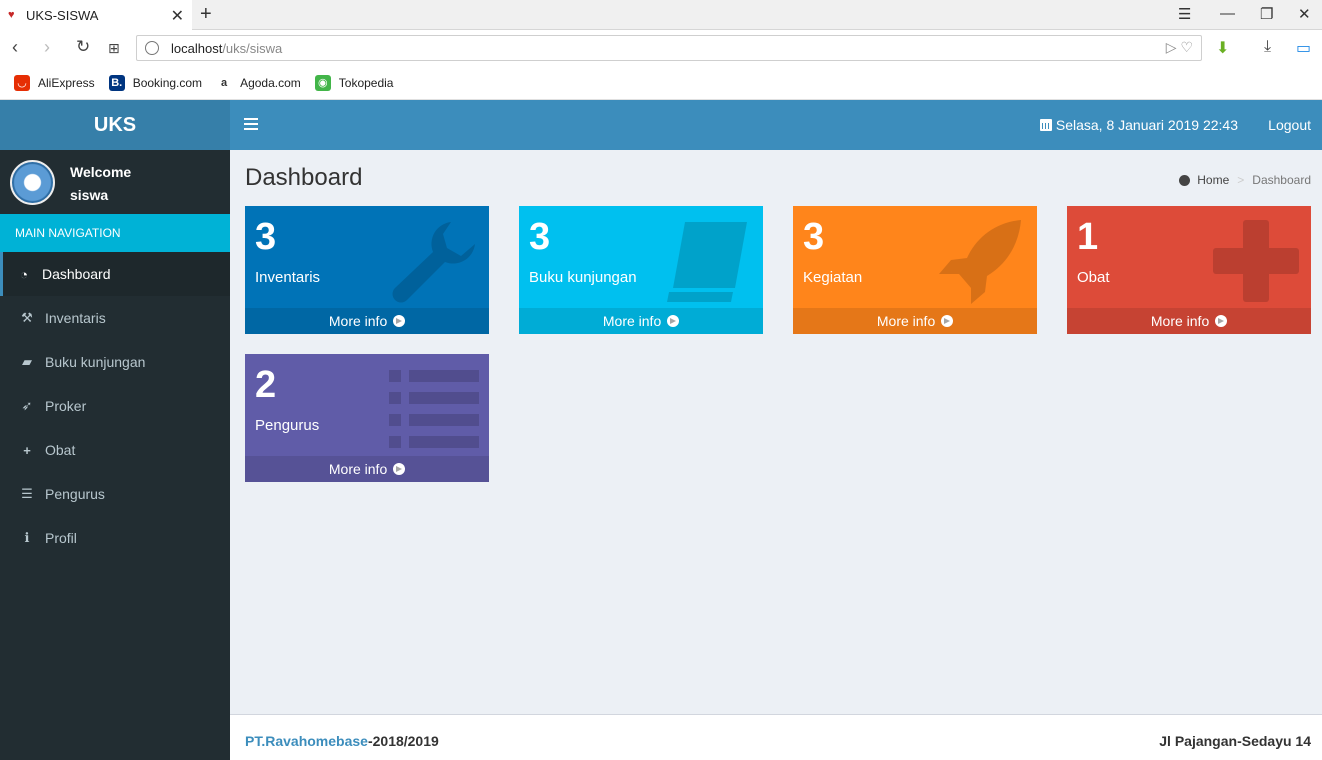  Describe the element at coordinates (27, 361) in the screenshot. I see `book-icon: ▰` at that location.